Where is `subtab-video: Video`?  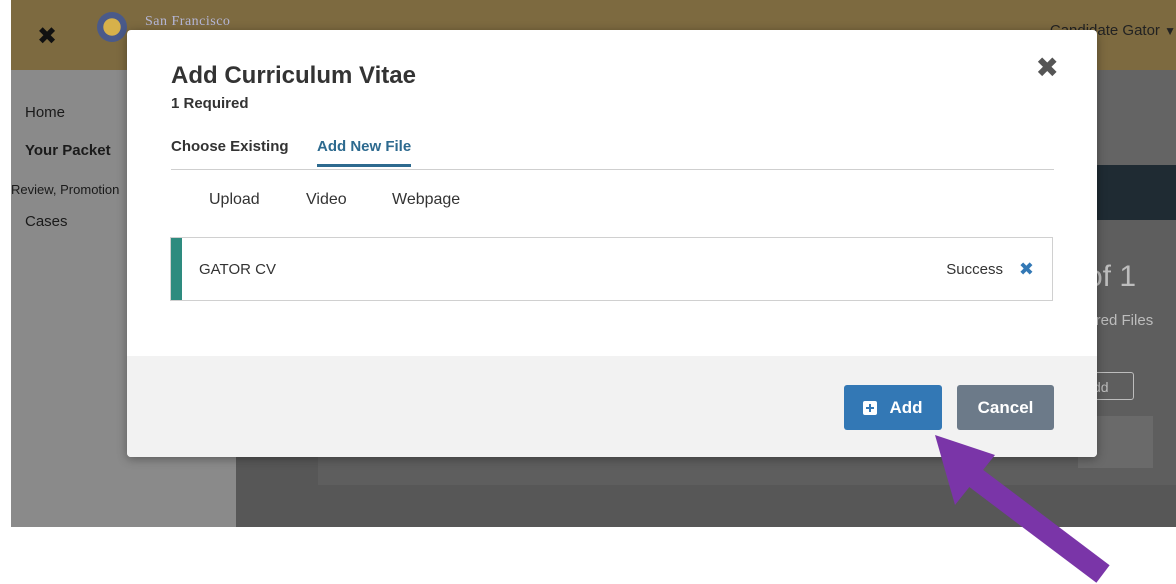 subtab-video: Video is located at coordinates (326, 200).